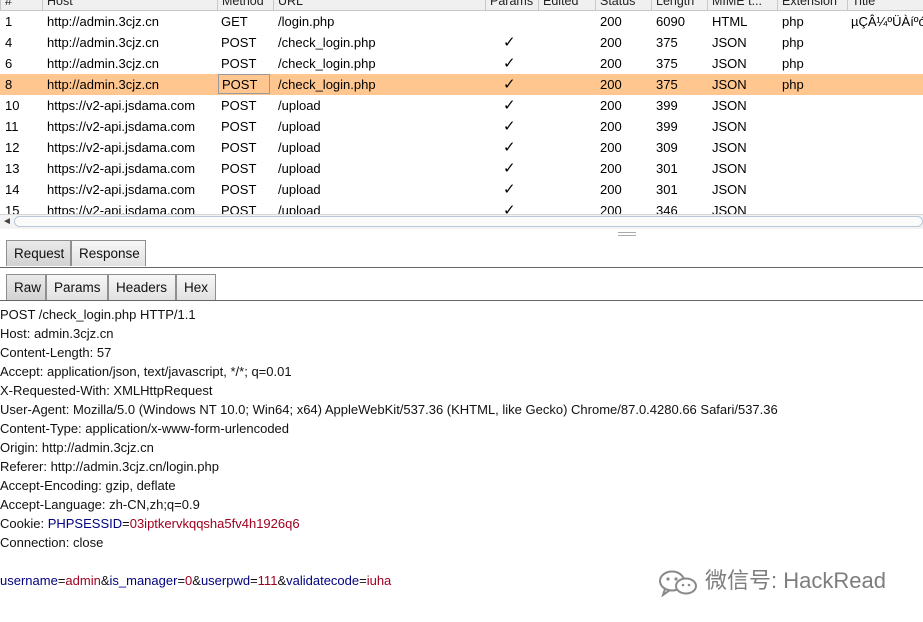 This screenshot has width=923, height=622. What do you see at coordinates (678, 583) in the screenshot?
I see `wechat-icon` at bounding box center [678, 583].